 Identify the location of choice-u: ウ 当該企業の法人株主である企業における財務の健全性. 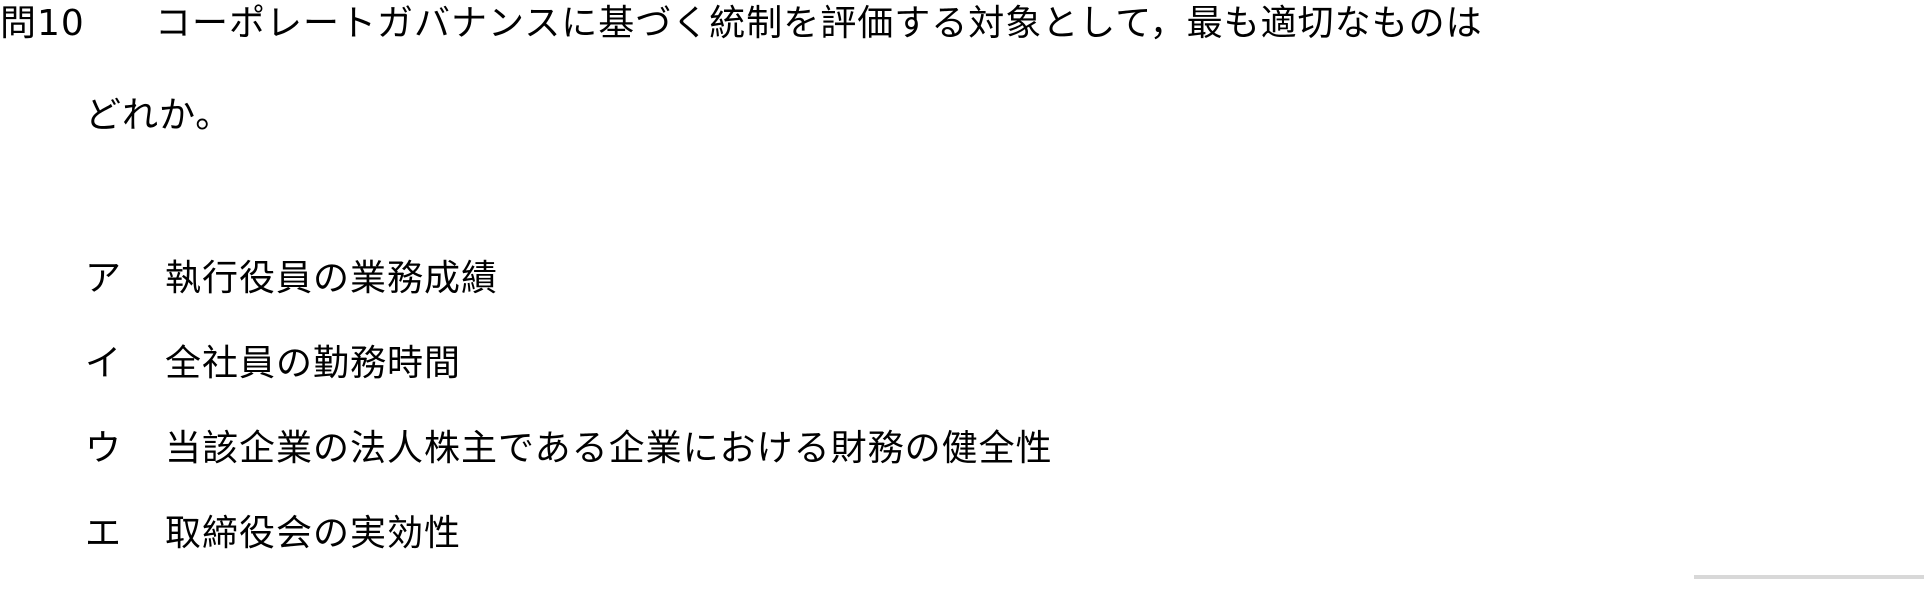
(569, 449).